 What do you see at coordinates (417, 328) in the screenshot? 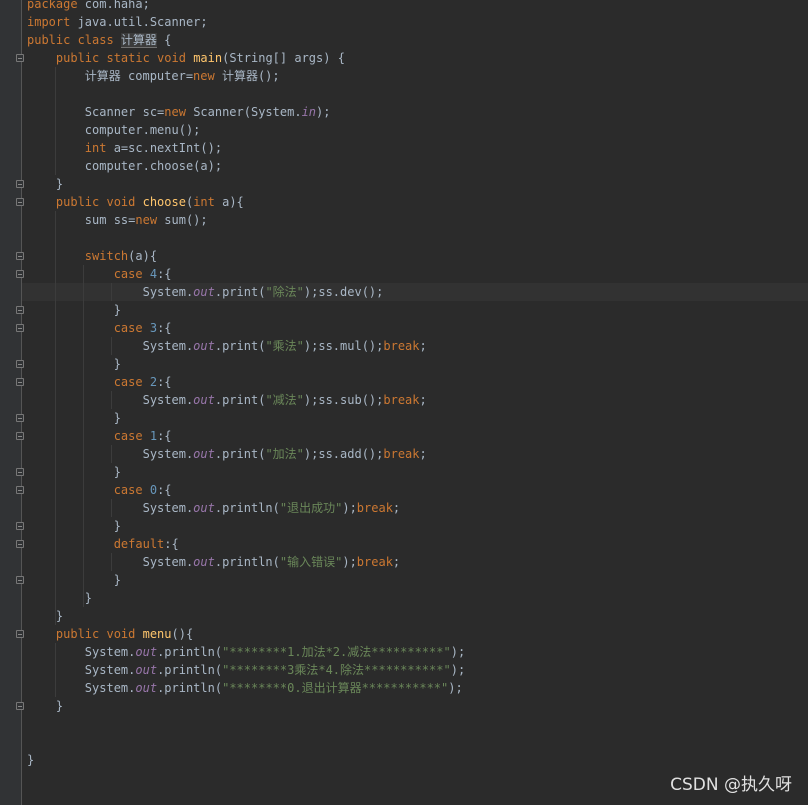
I see `code-line: case 3:{` at bounding box center [417, 328].